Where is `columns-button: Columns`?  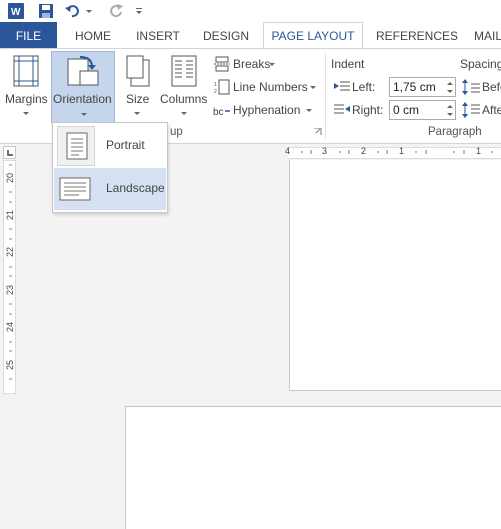
columns-button: Columns is located at coordinates (184, 87).